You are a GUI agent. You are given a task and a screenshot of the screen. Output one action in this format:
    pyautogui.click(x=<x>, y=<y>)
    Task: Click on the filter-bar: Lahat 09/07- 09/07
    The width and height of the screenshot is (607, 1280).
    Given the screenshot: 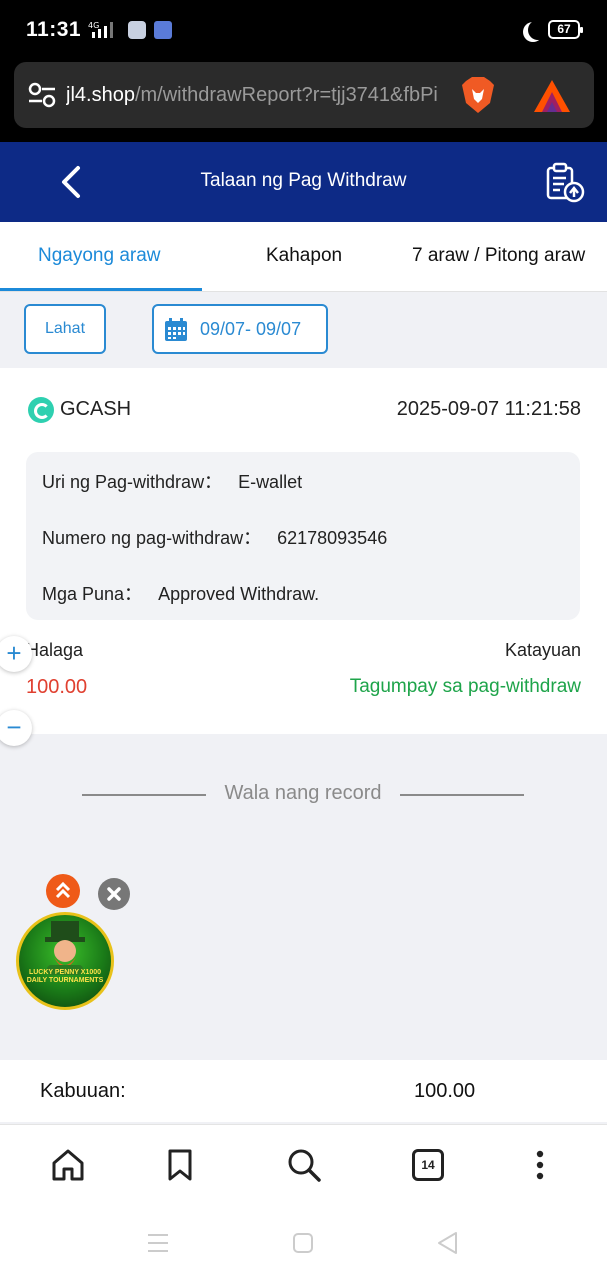 What is the action you would take?
    pyautogui.click(x=303, y=328)
    